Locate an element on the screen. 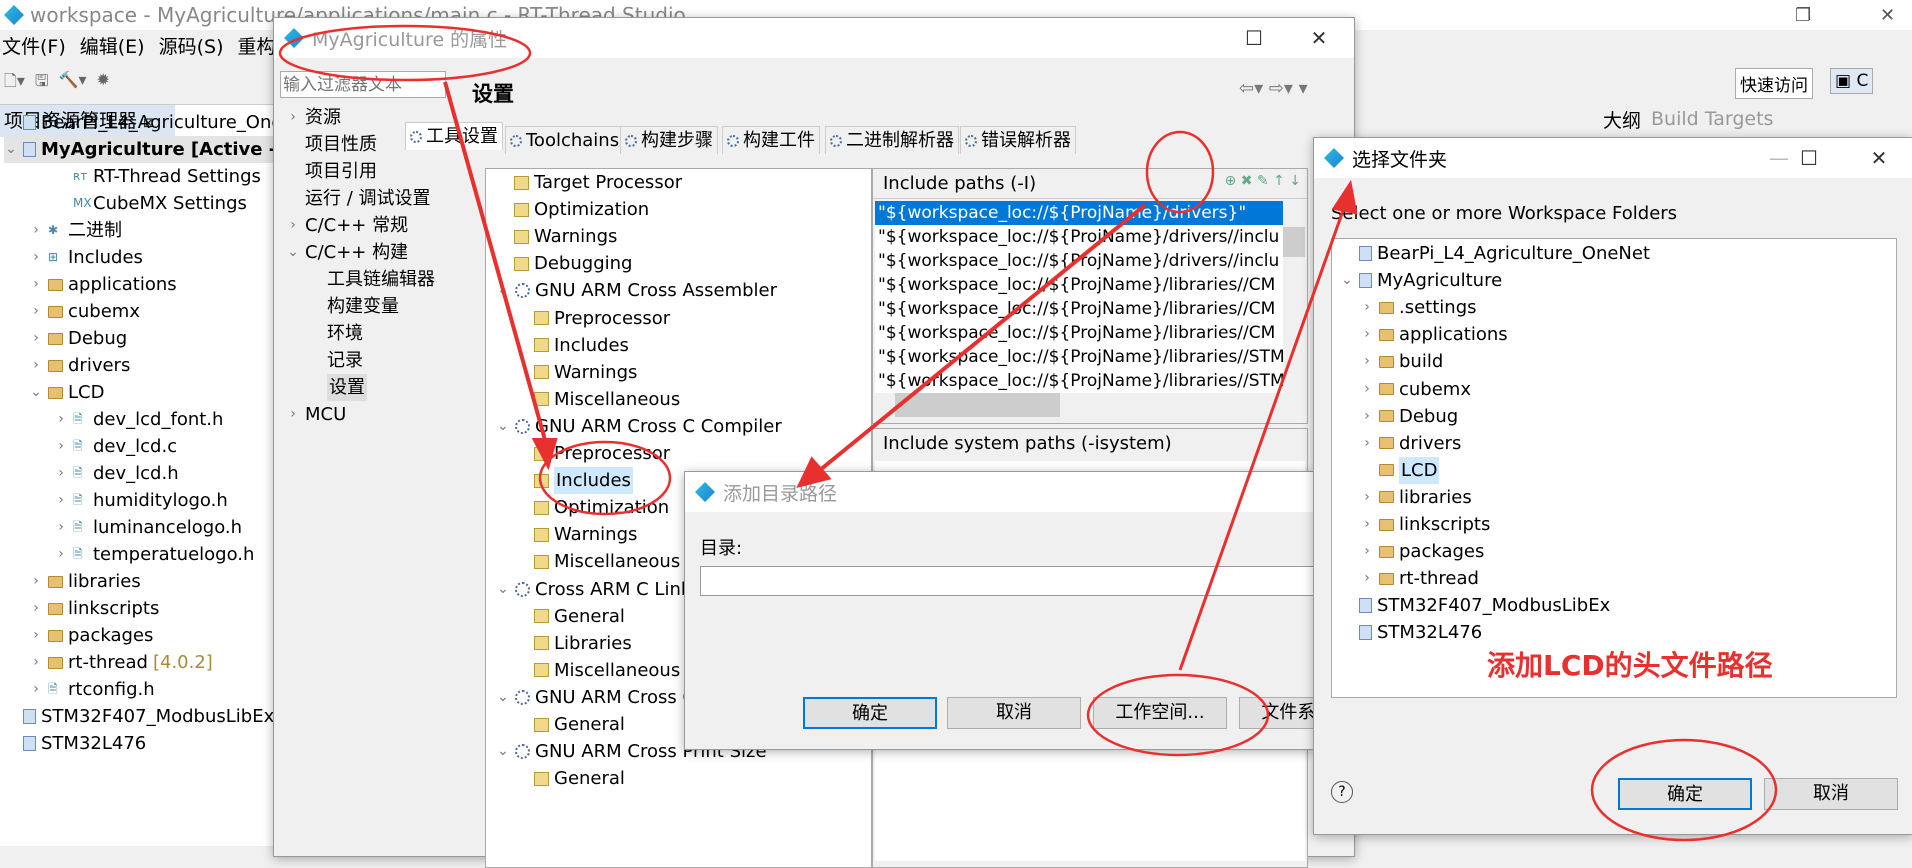  annotation-circle-includes is located at coordinates (605, 478).